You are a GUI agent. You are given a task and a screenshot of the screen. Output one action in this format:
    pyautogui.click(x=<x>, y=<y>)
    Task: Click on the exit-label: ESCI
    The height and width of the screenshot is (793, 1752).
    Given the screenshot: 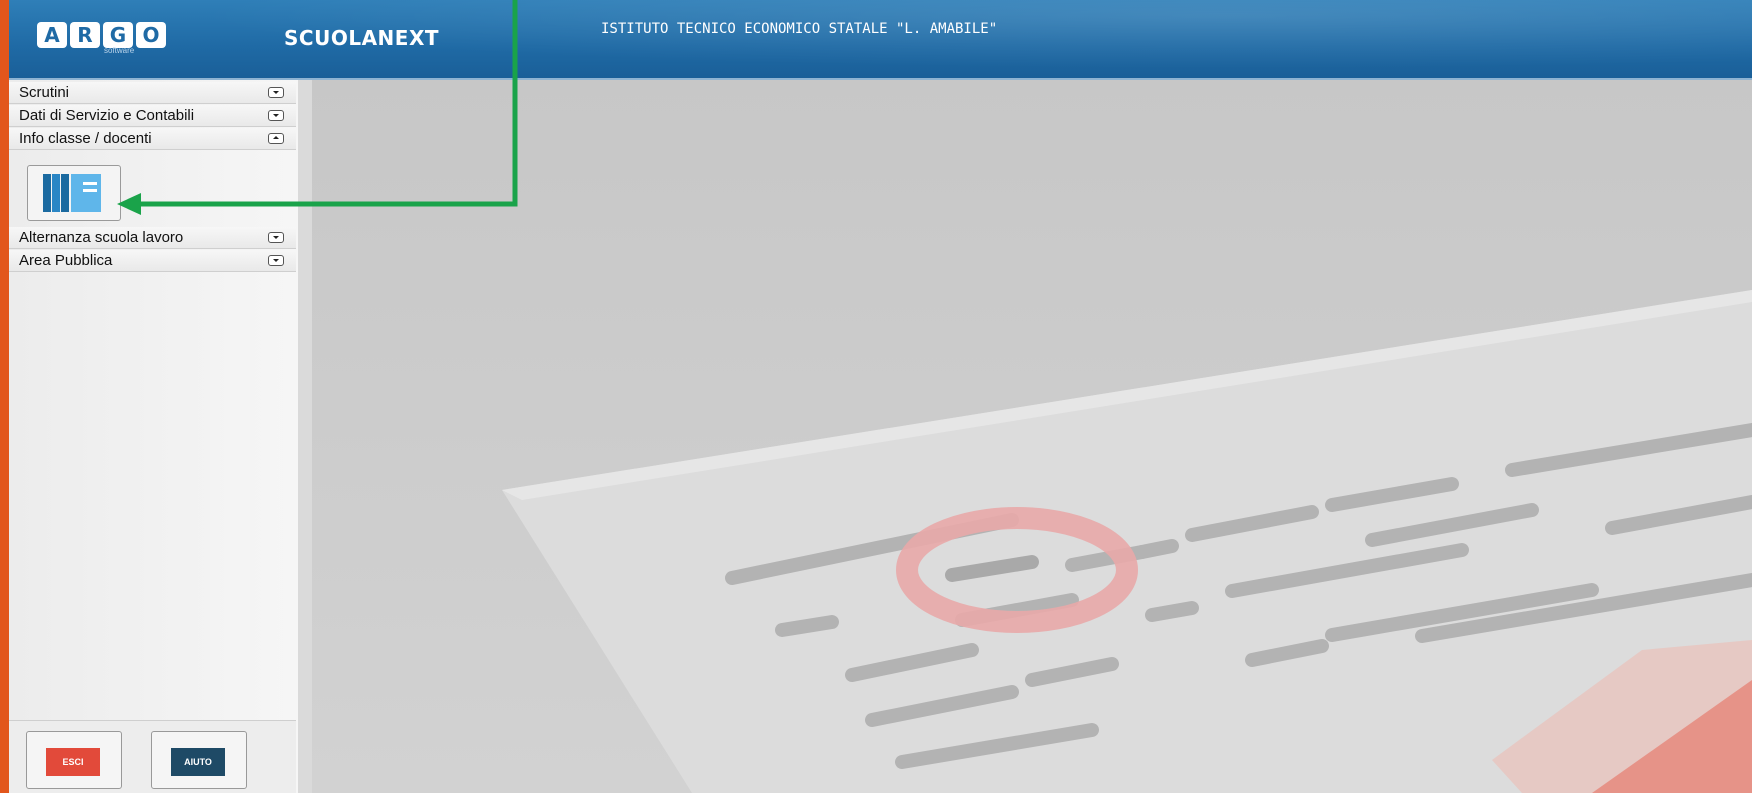 What is the action you would take?
    pyautogui.click(x=73, y=762)
    